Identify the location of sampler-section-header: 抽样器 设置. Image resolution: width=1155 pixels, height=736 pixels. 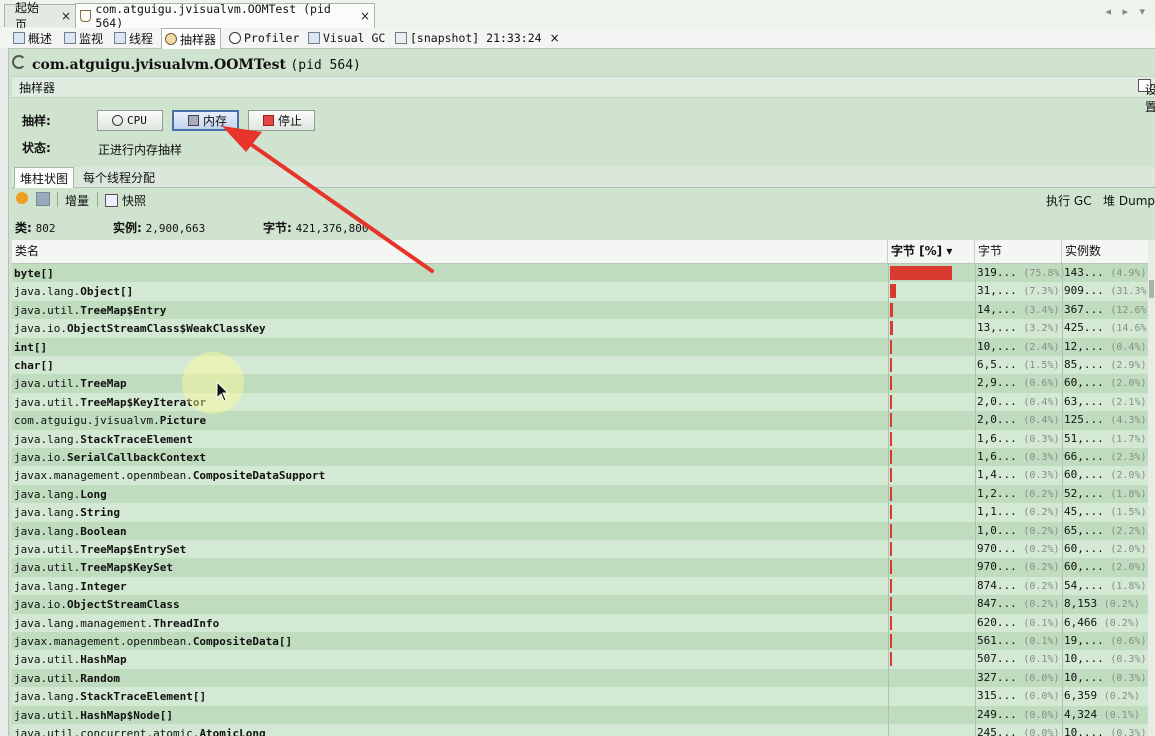
(583, 95).